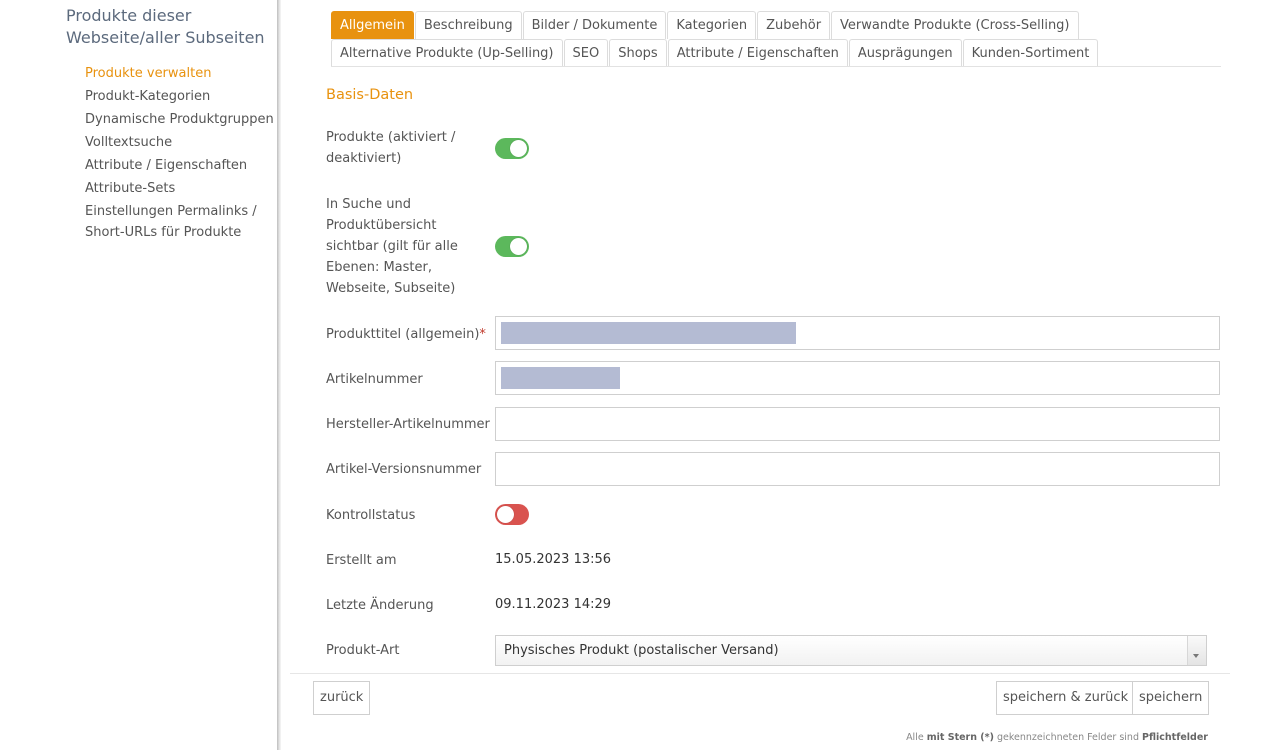  What do you see at coordinates (380, 605) in the screenshot?
I see `modified-label: Letzte Änderung` at bounding box center [380, 605].